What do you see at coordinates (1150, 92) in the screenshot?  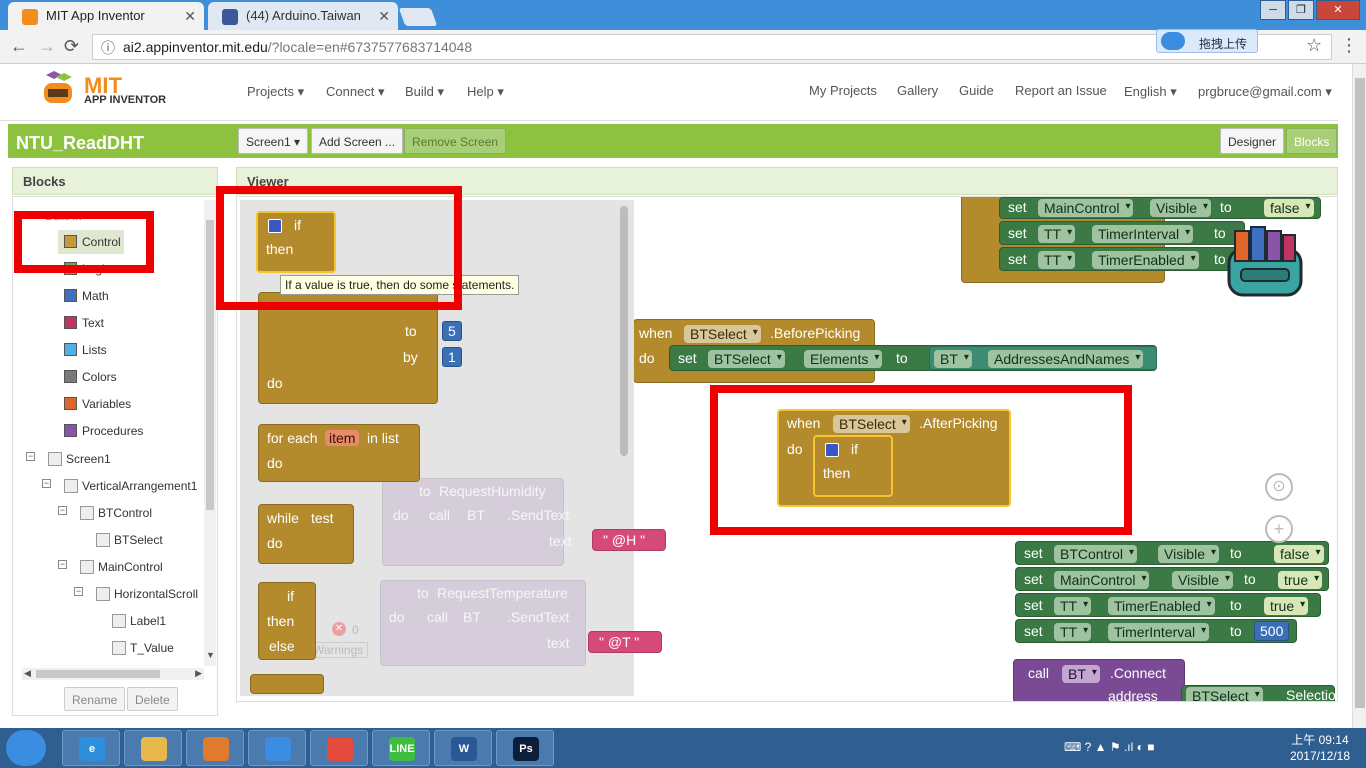 I see `menu-language: English ▾` at bounding box center [1150, 92].